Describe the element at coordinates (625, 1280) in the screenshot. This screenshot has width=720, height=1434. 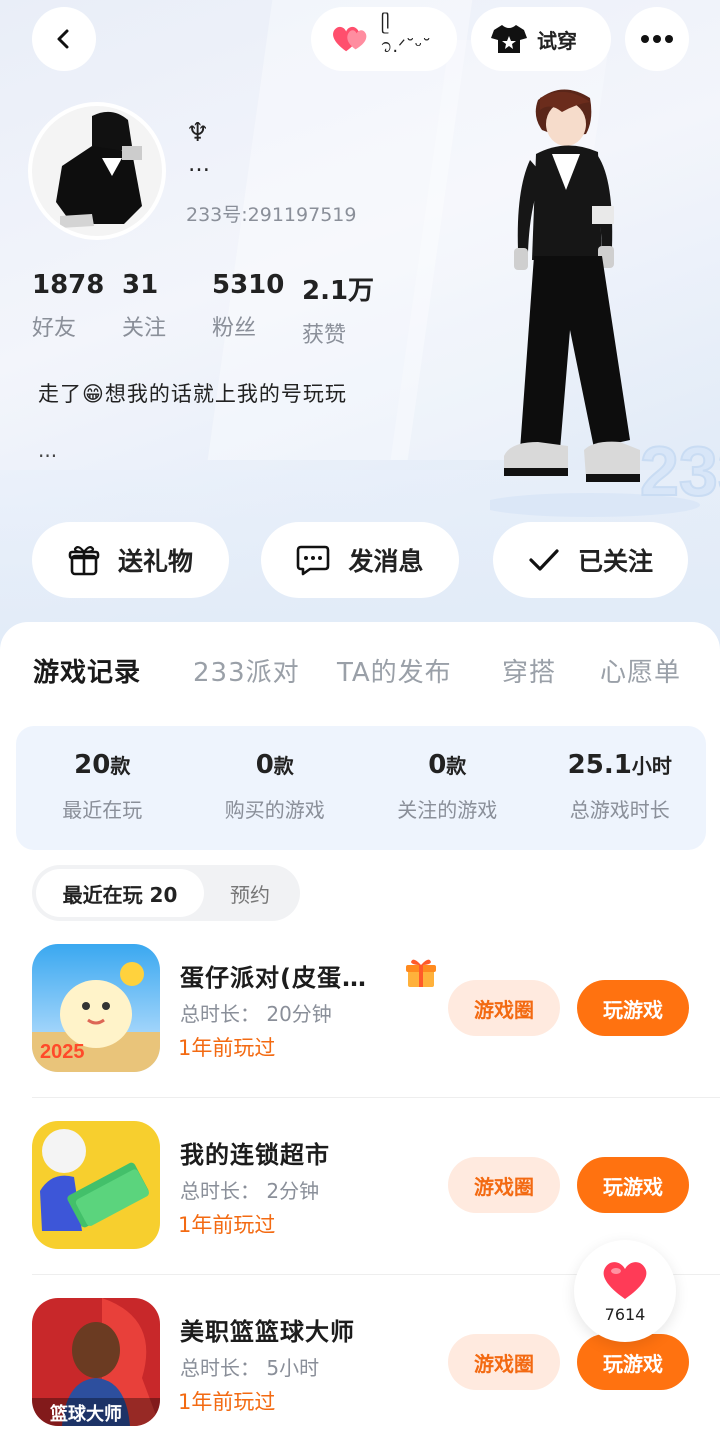
I see `heart-icon` at that location.